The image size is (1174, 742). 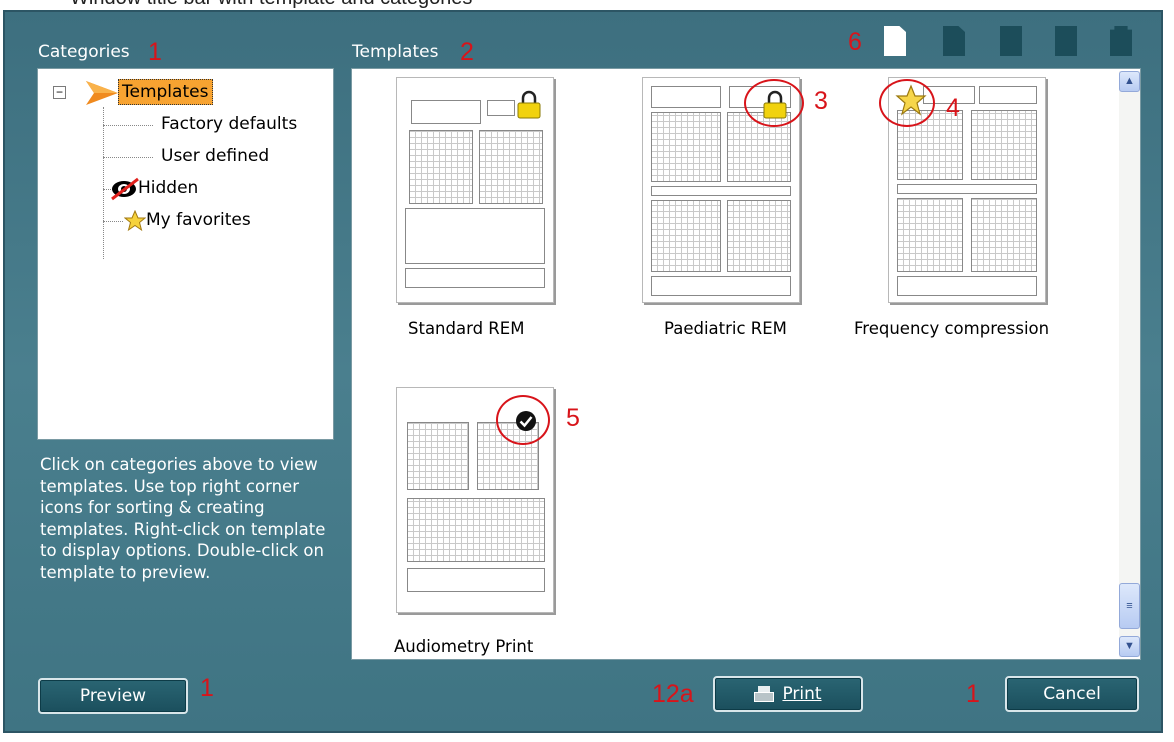 I want to click on print-button: Print, so click(x=788, y=694).